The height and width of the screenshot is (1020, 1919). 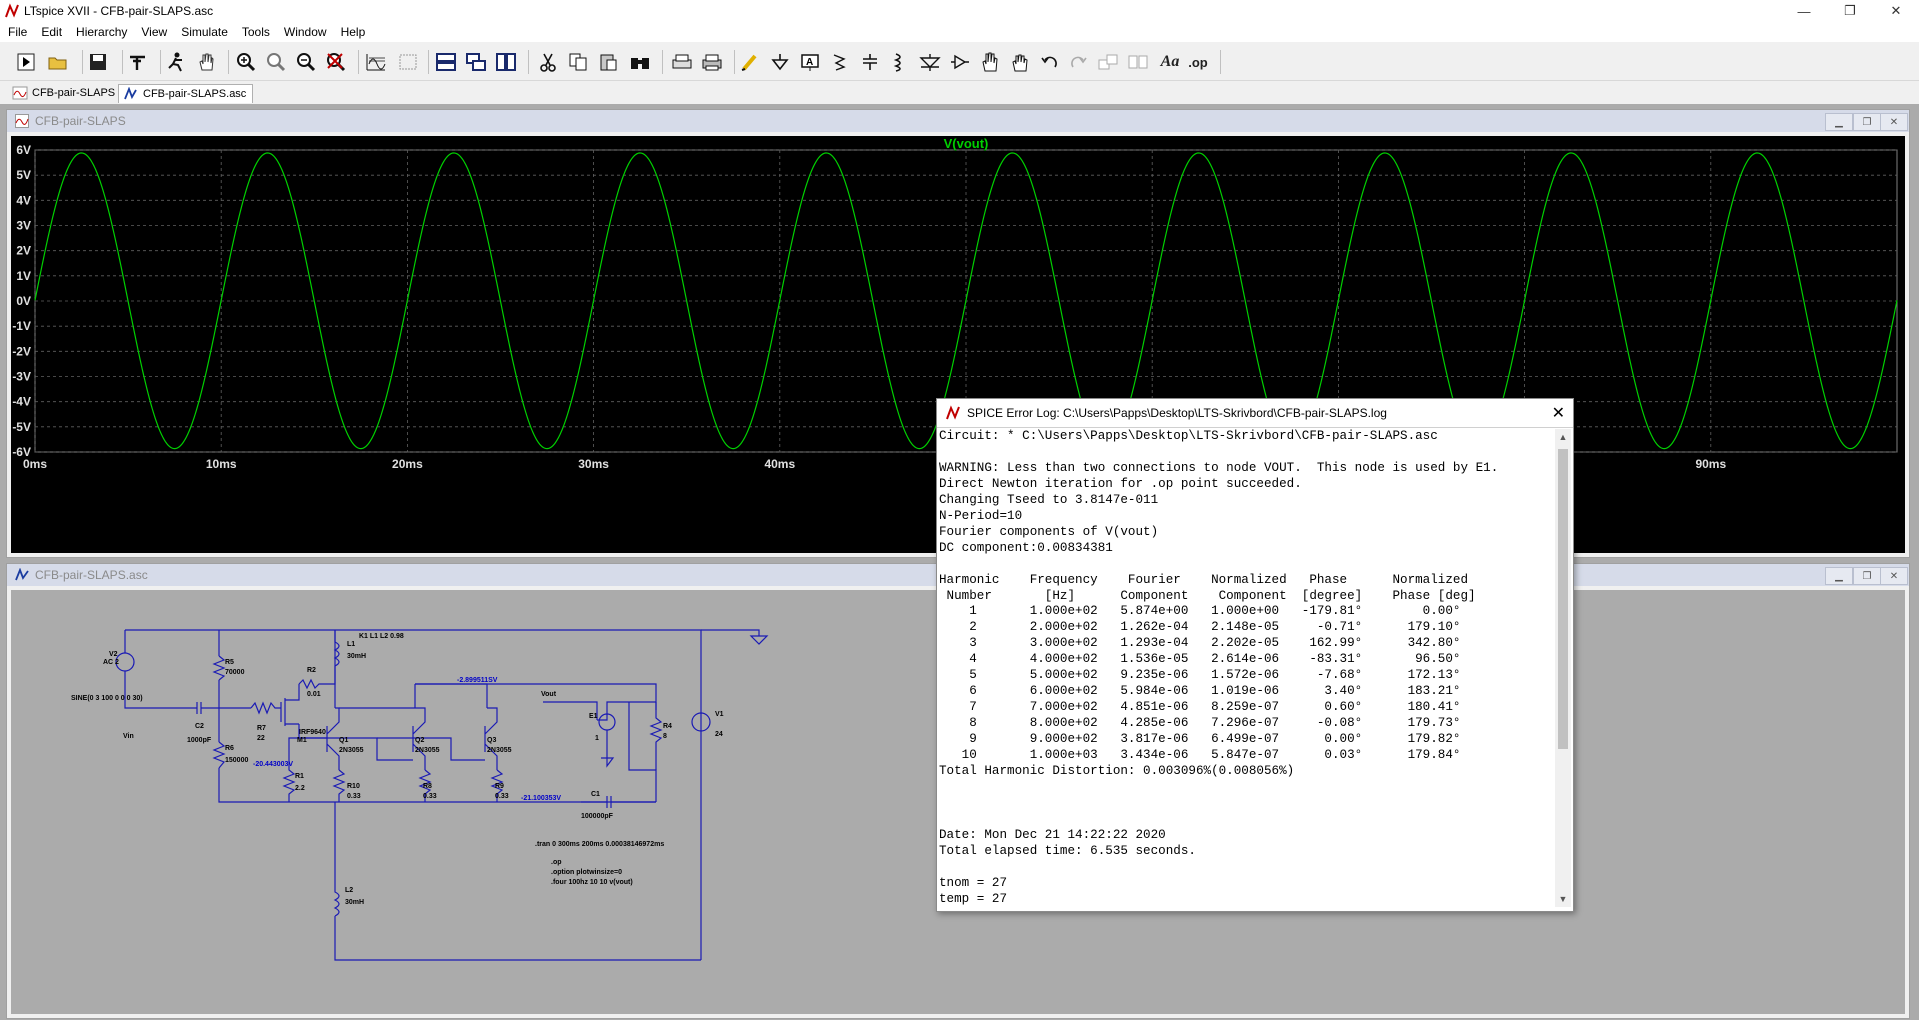 What do you see at coordinates (1020, 62) in the screenshot?
I see `drag-icon` at bounding box center [1020, 62].